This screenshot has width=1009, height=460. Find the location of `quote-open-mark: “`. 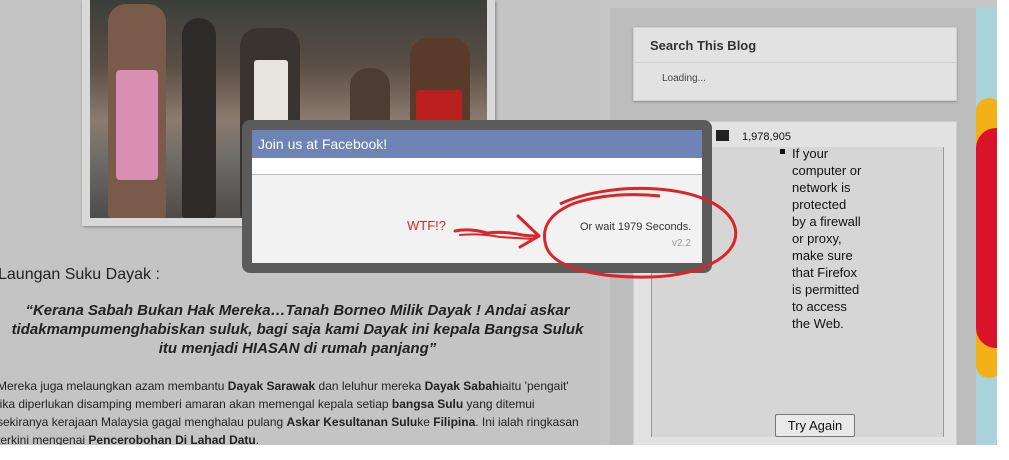

quote-open-mark: “ is located at coordinates (29, 310).